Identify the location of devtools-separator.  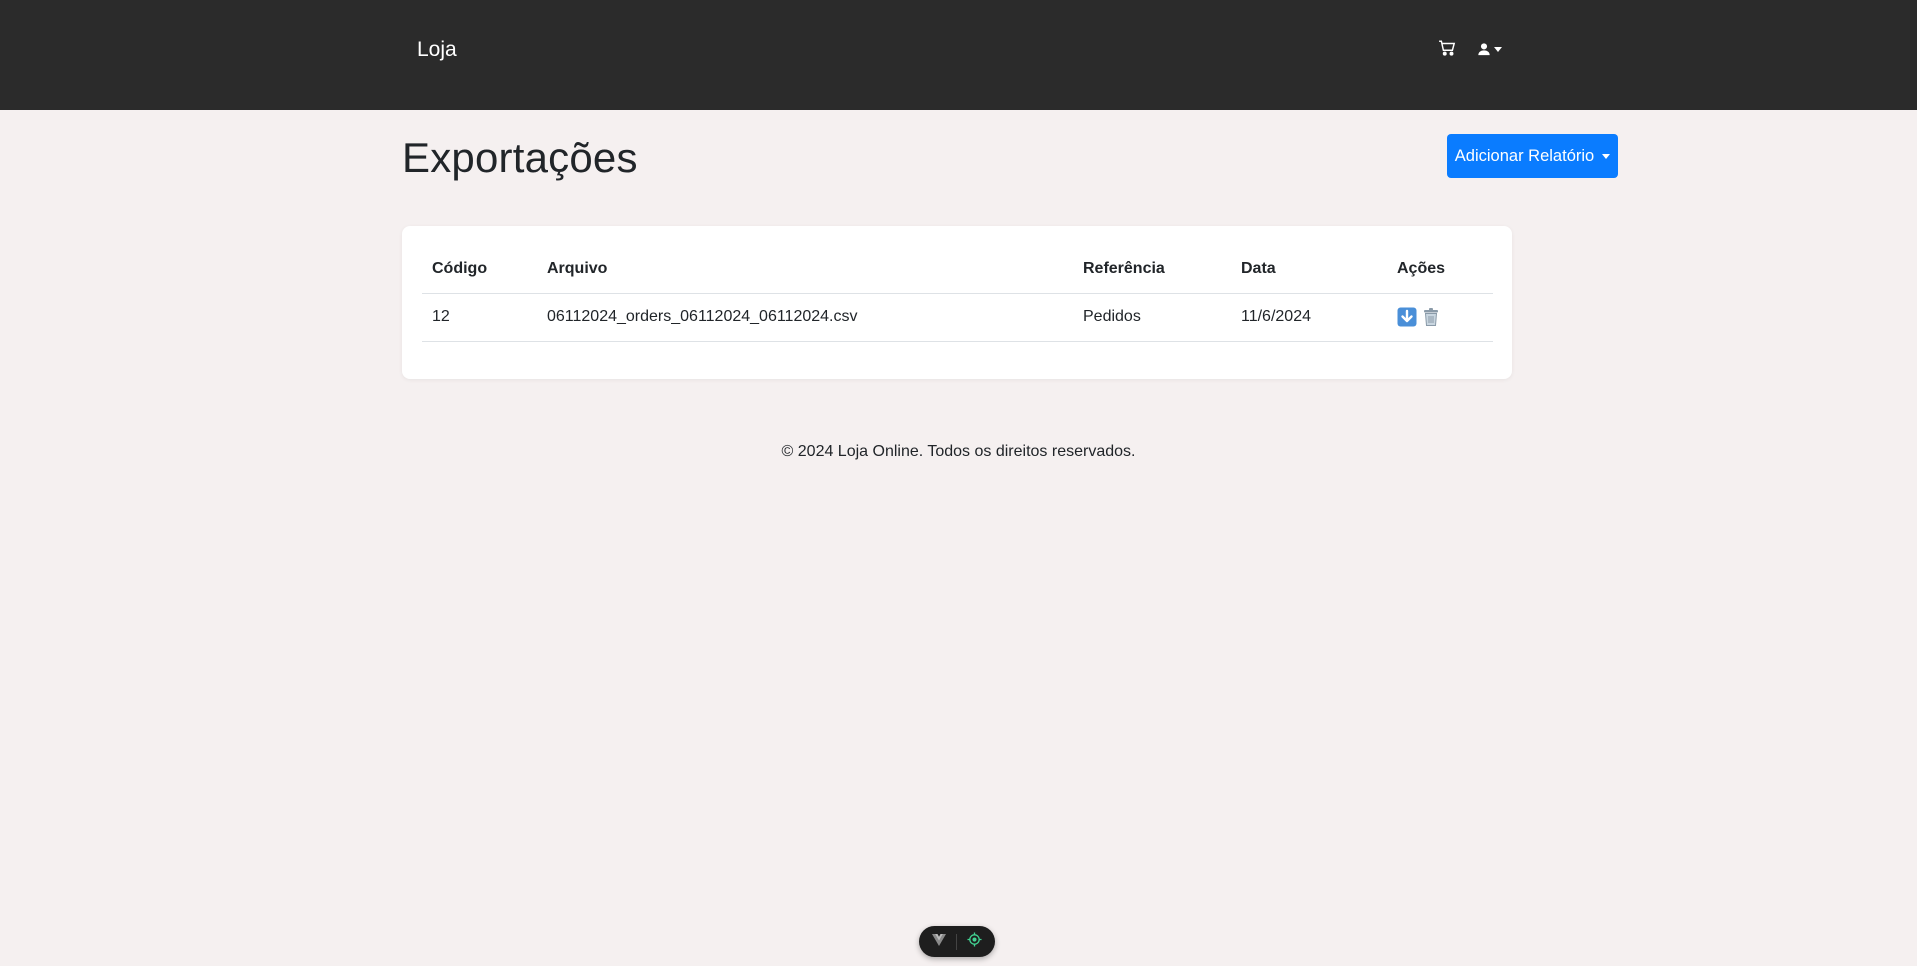
(956, 941).